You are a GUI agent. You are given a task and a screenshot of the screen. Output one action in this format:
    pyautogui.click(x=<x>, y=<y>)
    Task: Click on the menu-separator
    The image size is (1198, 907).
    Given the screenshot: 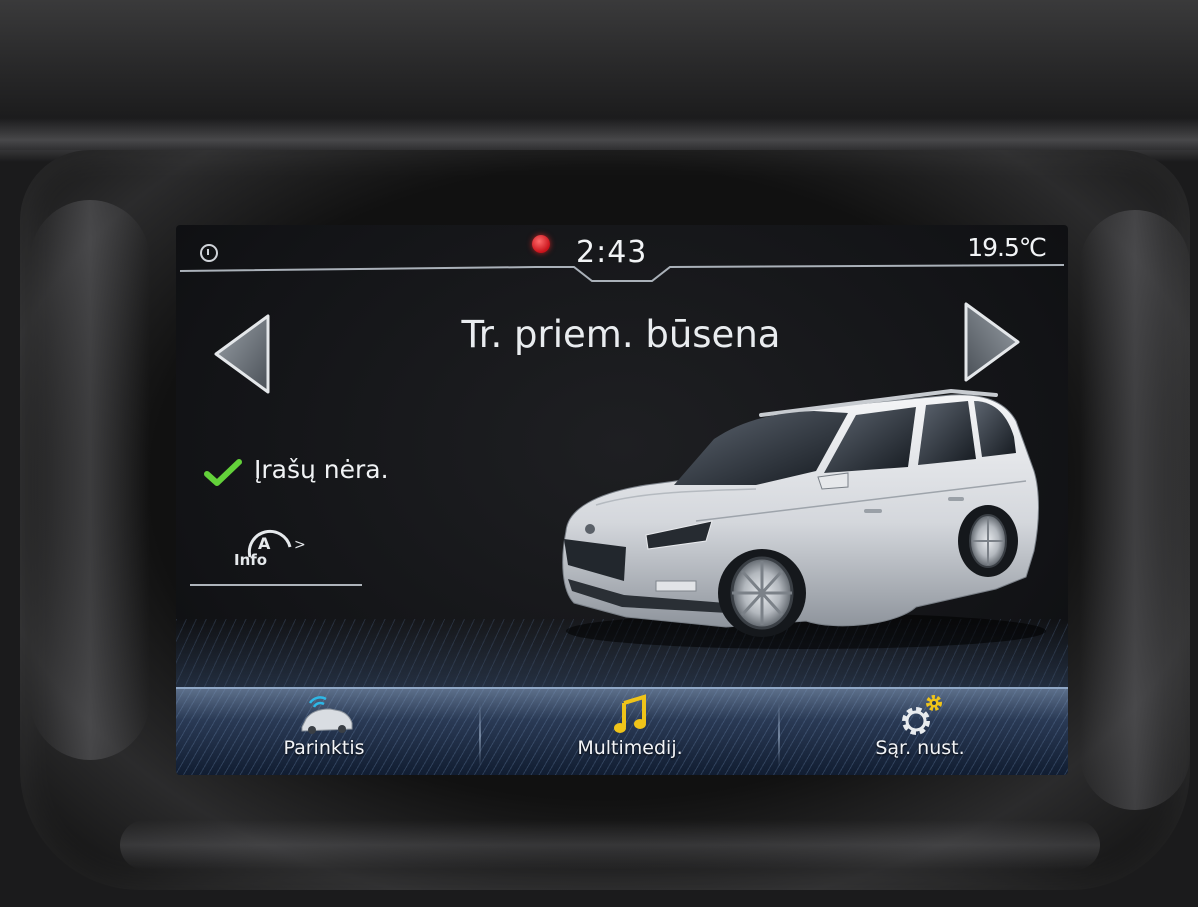 What is the action you would take?
    pyautogui.click(x=480, y=735)
    